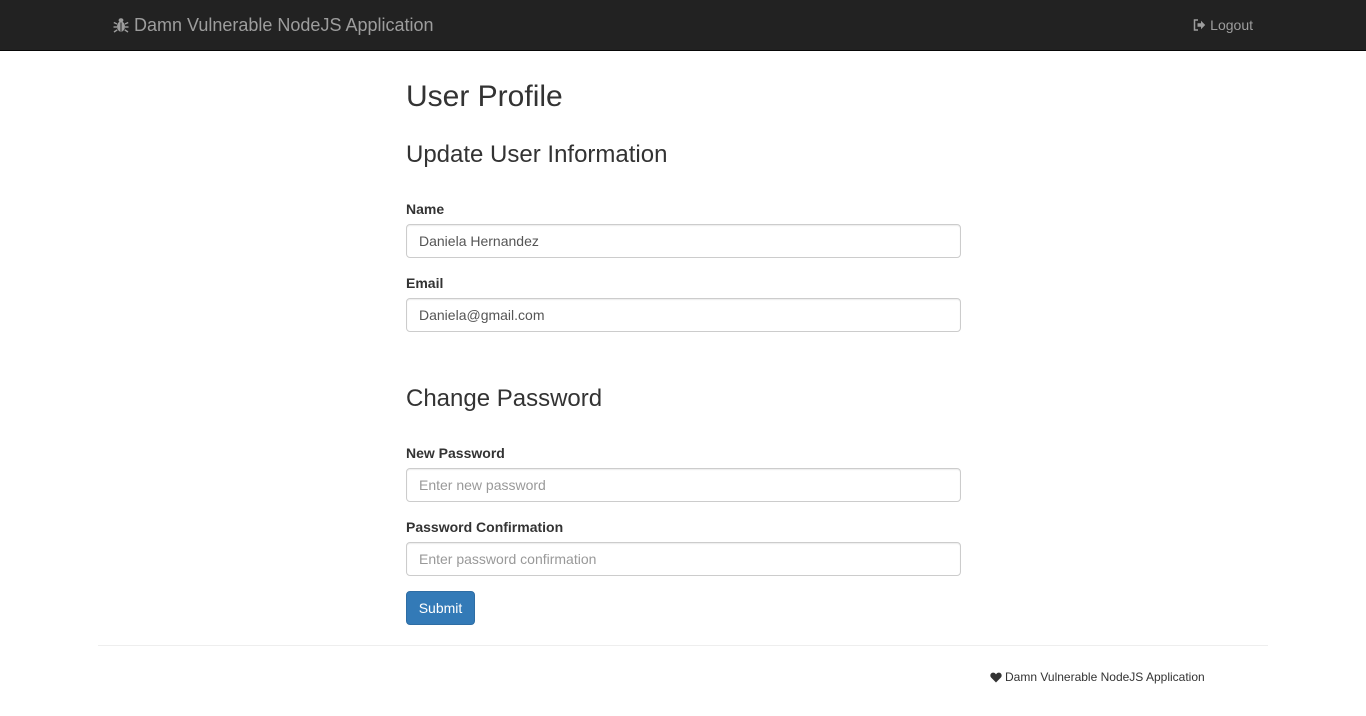 This screenshot has height=716, width=1366. What do you see at coordinates (1231, 25) in the screenshot?
I see `logout-label: Logout` at bounding box center [1231, 25].